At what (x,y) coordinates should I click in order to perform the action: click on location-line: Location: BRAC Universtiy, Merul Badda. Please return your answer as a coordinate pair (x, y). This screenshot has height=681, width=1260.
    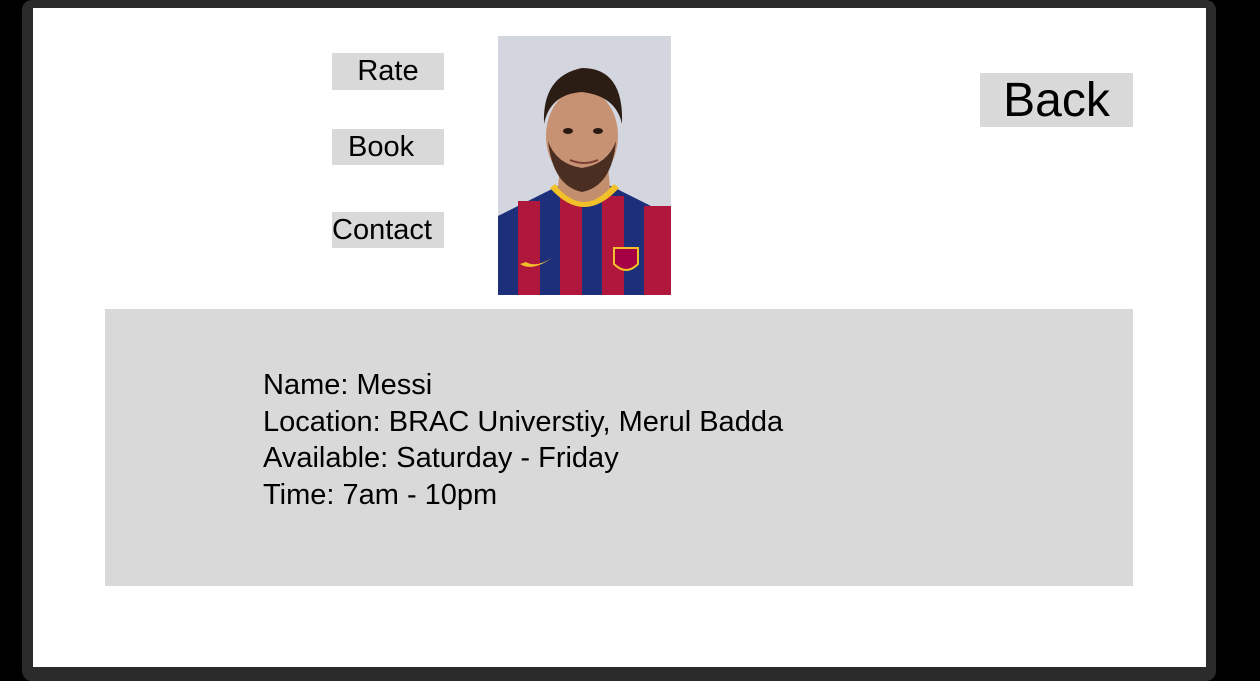
    Looking at the image, I should click on (523, 421).